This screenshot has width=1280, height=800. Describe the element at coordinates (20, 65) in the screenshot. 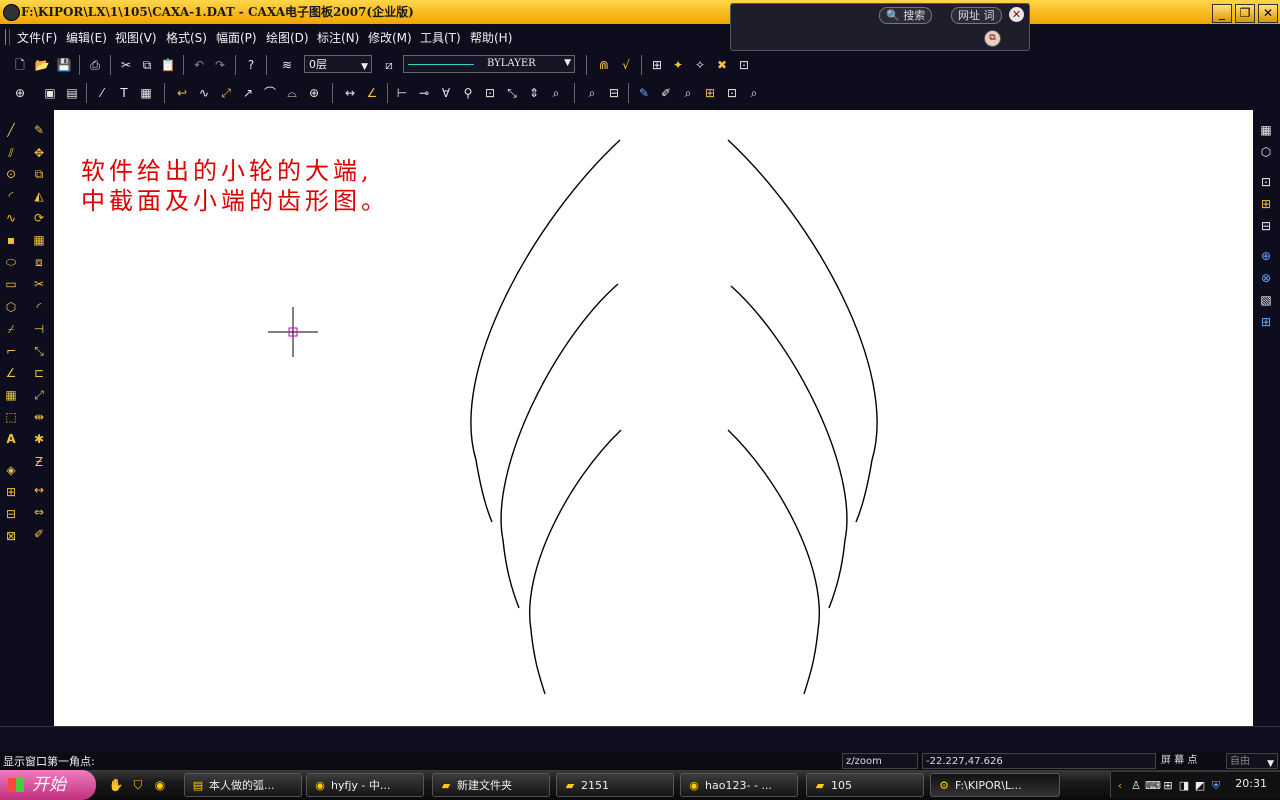

I see `new-file-icon: 🗋` at that location.